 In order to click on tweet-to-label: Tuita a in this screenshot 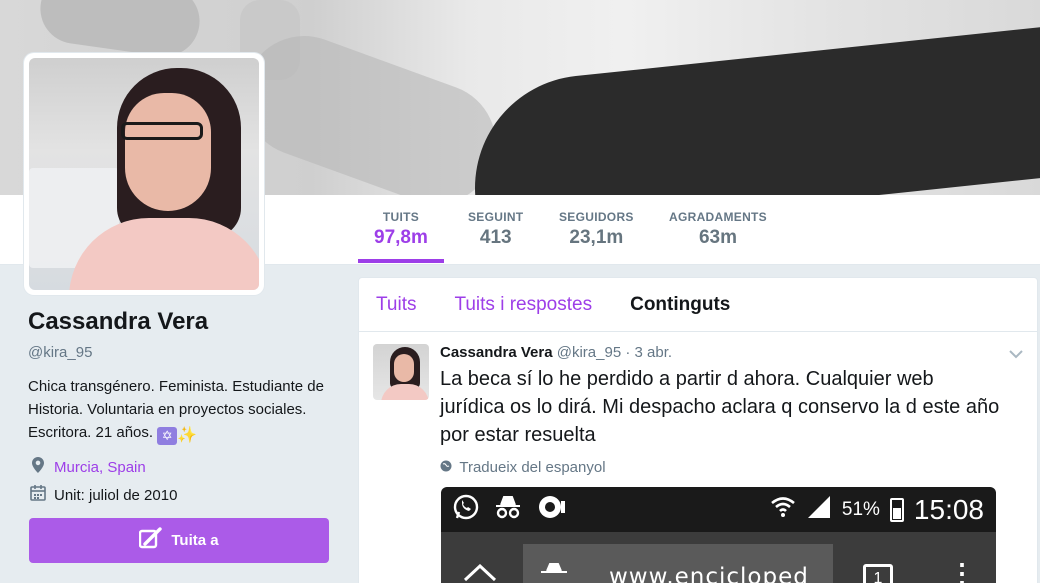, I will do `click(195, 540)`.